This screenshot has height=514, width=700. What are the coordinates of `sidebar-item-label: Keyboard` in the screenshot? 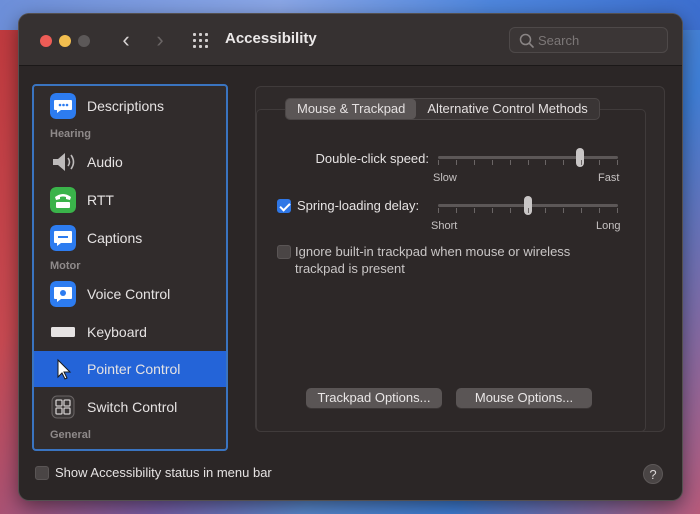 It's located at (117, 332).